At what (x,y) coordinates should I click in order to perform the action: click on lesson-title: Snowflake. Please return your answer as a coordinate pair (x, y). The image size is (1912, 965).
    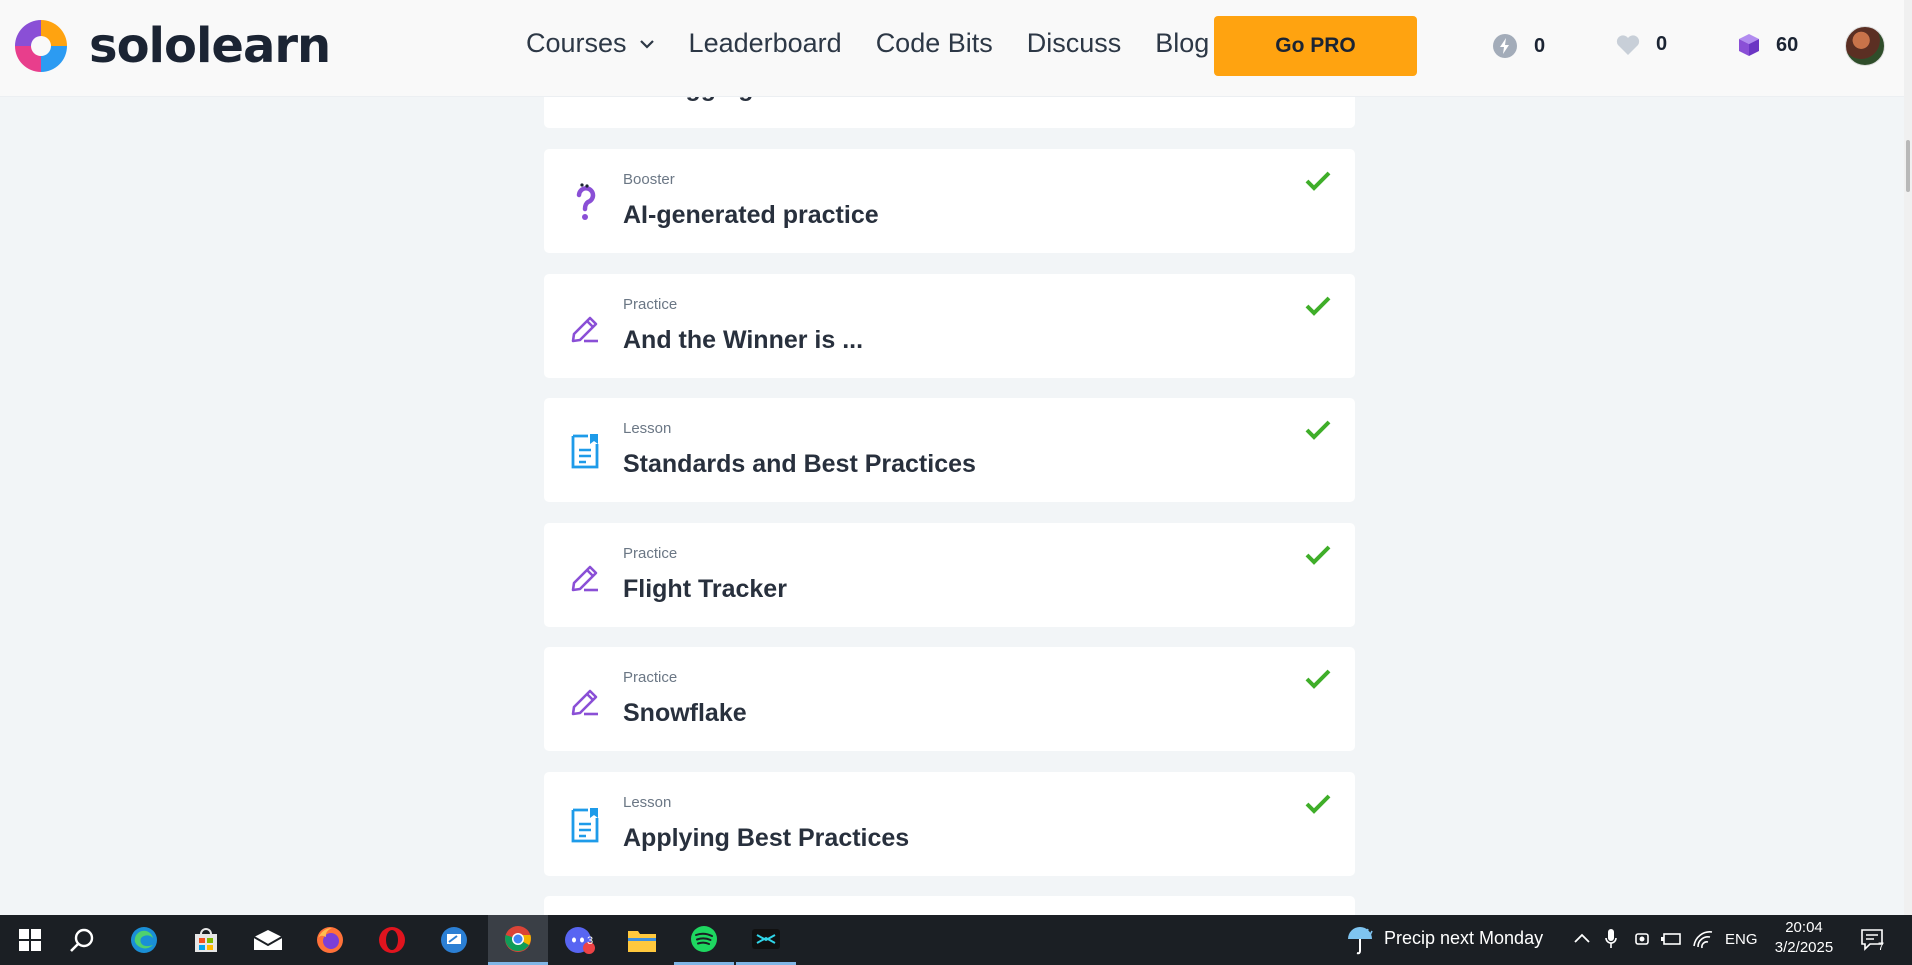
    Looking at the image, I should click on (685, 713).